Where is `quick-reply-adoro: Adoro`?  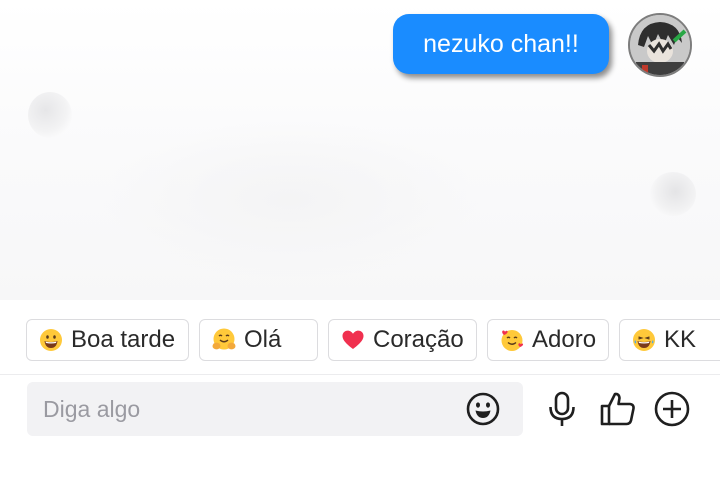 quick-reply-adoro: Adoro is located at coordinates (548, 340).